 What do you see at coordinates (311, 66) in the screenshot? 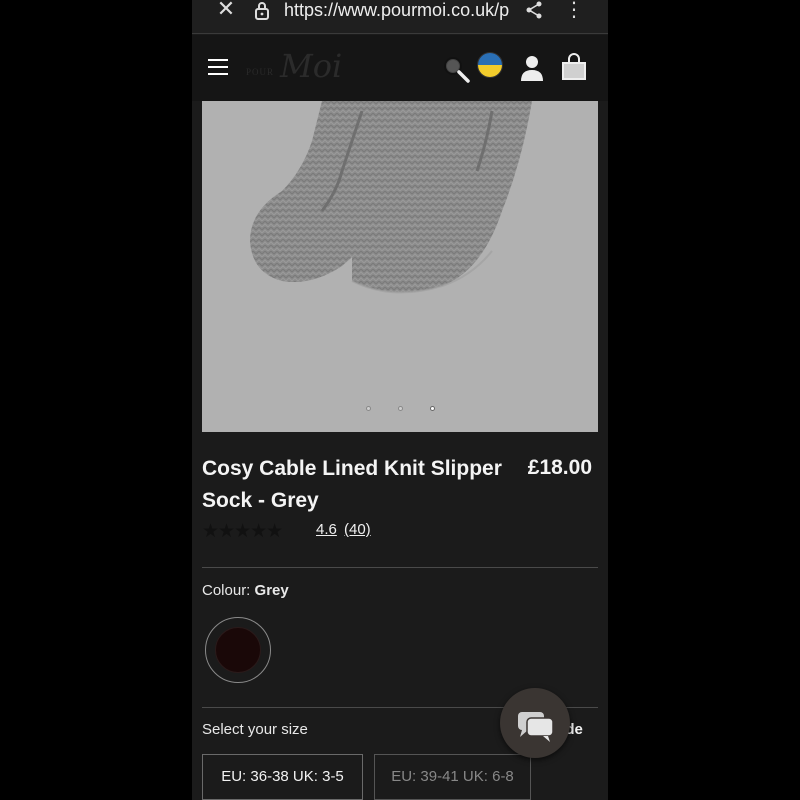
I see `logo-script-text: Moi` at bounding box center [311, 66].